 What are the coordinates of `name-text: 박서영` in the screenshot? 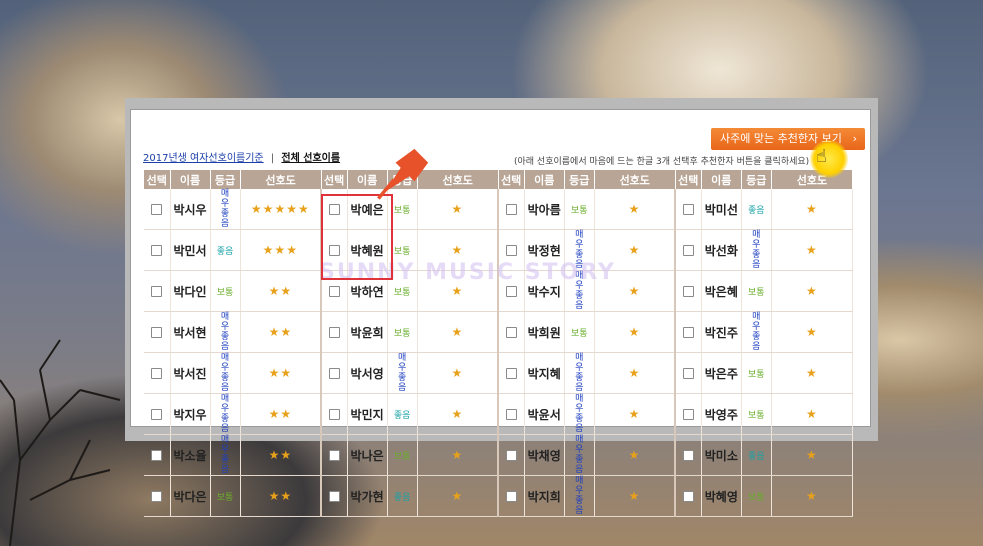 It's located at (367, 373).